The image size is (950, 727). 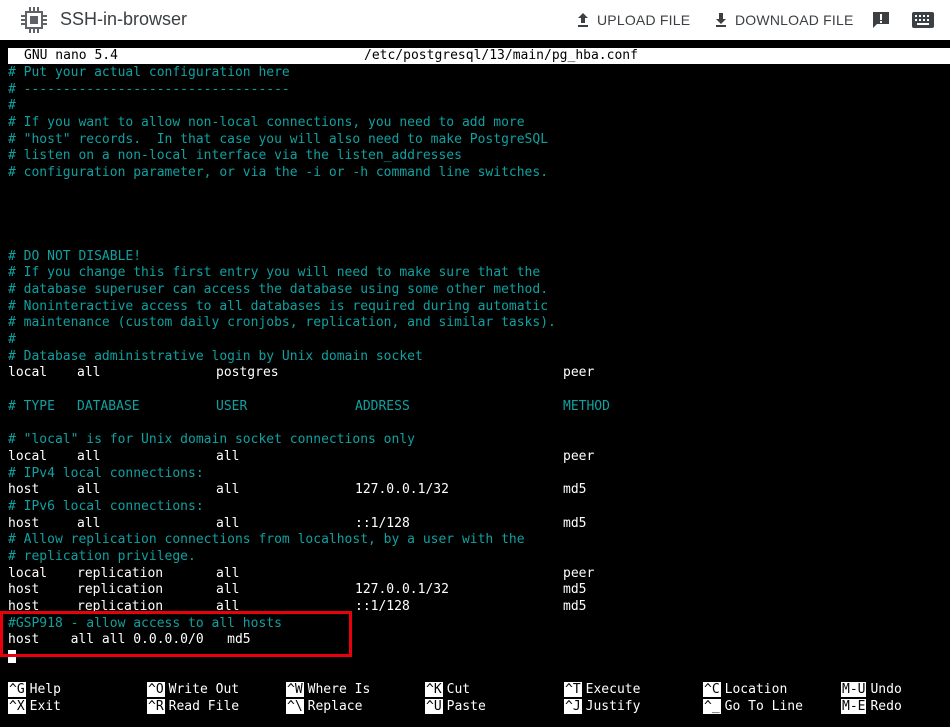 I want to click on shortcut-label: Read File, so click(x=204, y=706).